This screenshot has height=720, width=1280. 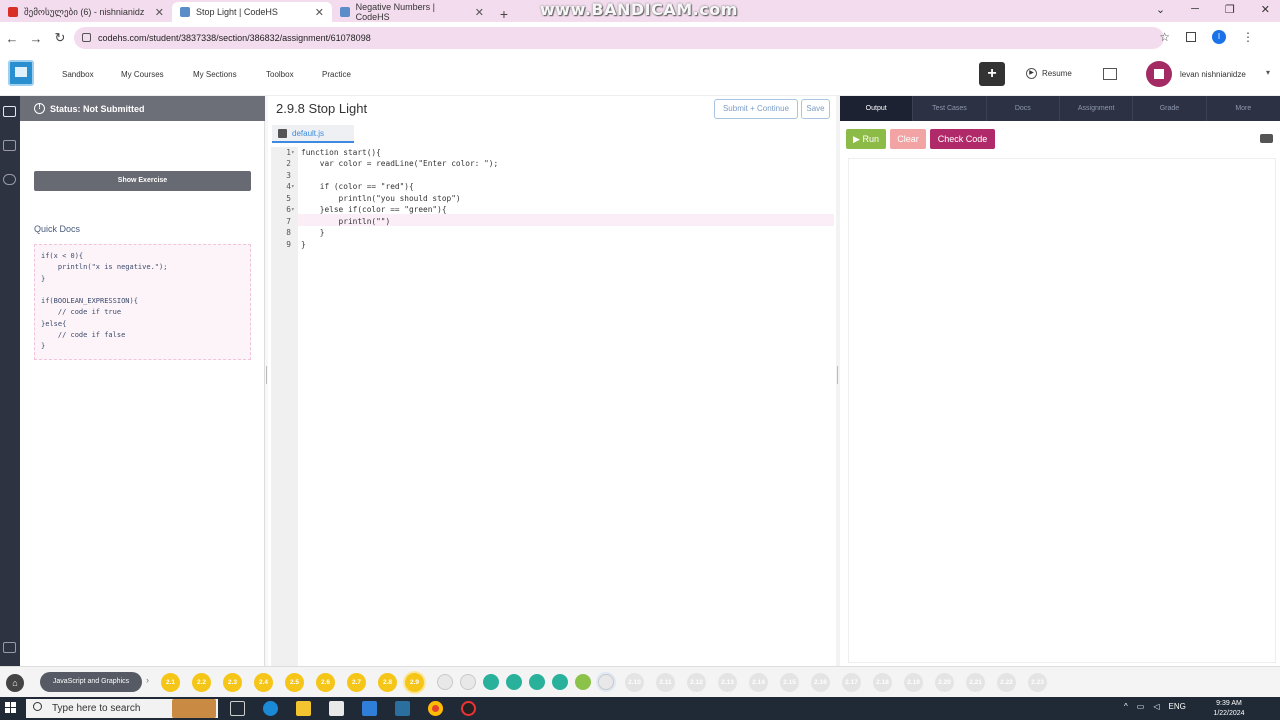 I want to click on video-activity-icon, so click(x=445, y=682).